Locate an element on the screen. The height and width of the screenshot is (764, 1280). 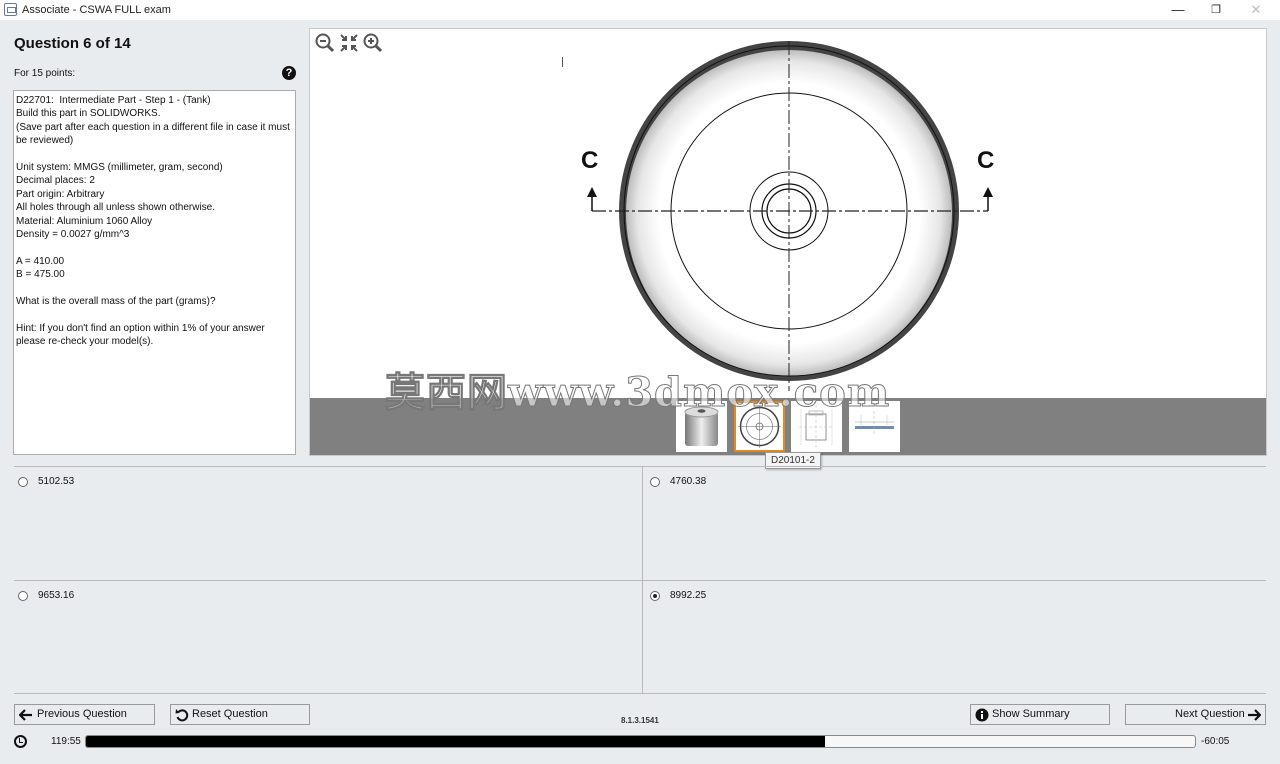
previous-question-button: Previous Question is located at coordinates (84, 714).